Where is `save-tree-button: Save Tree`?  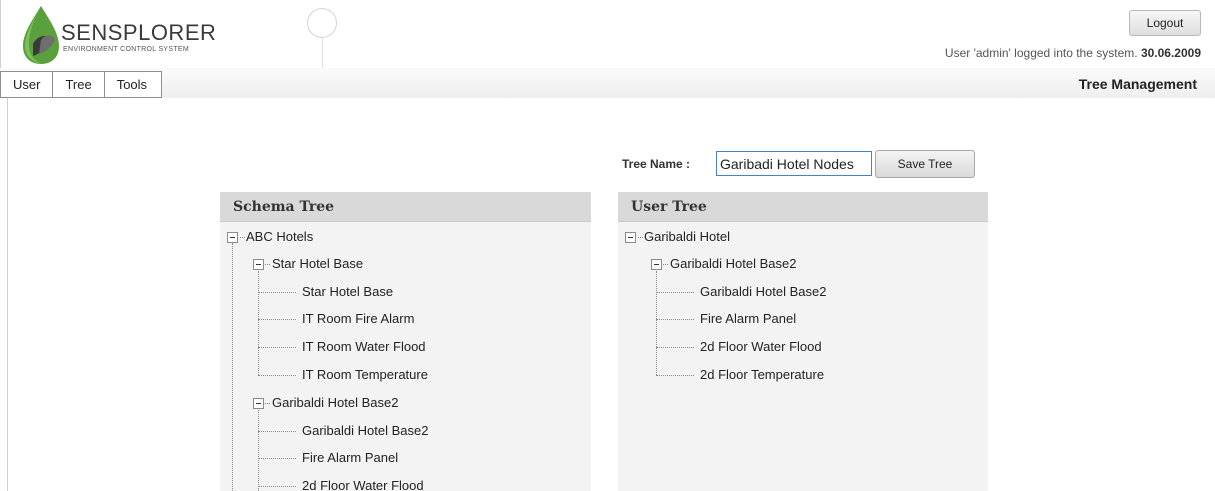 save-tree-button: Save Tree is located at coordinates (925, 164).